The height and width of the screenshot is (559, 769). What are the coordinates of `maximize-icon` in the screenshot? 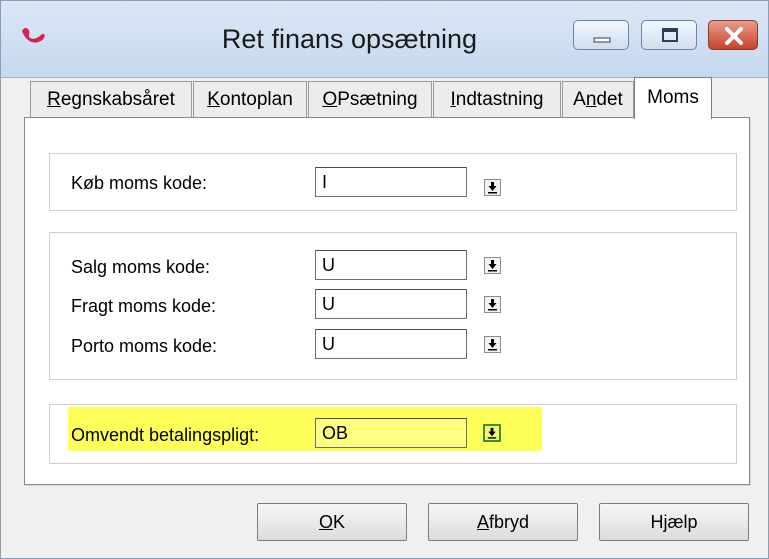 It's located at (670, 35).